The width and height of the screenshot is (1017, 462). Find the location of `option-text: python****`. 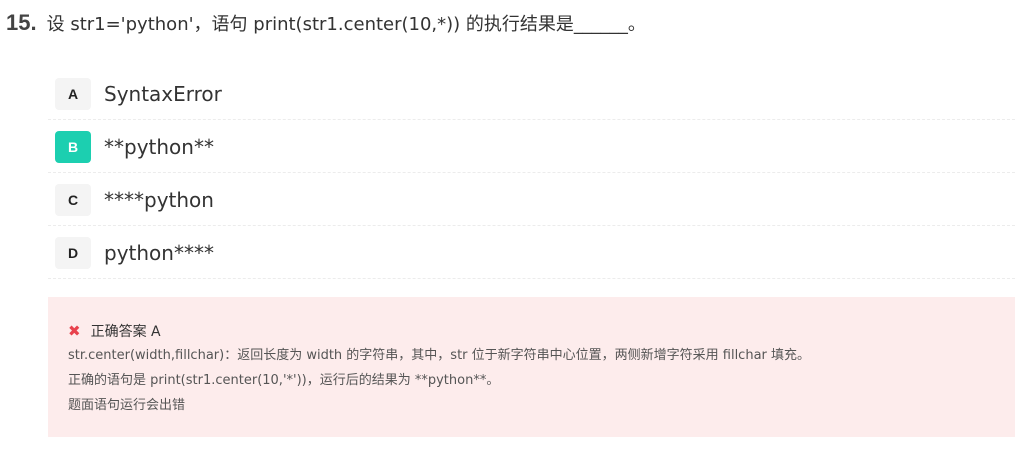

option-text: python**** is located at coordinates (159, 252).